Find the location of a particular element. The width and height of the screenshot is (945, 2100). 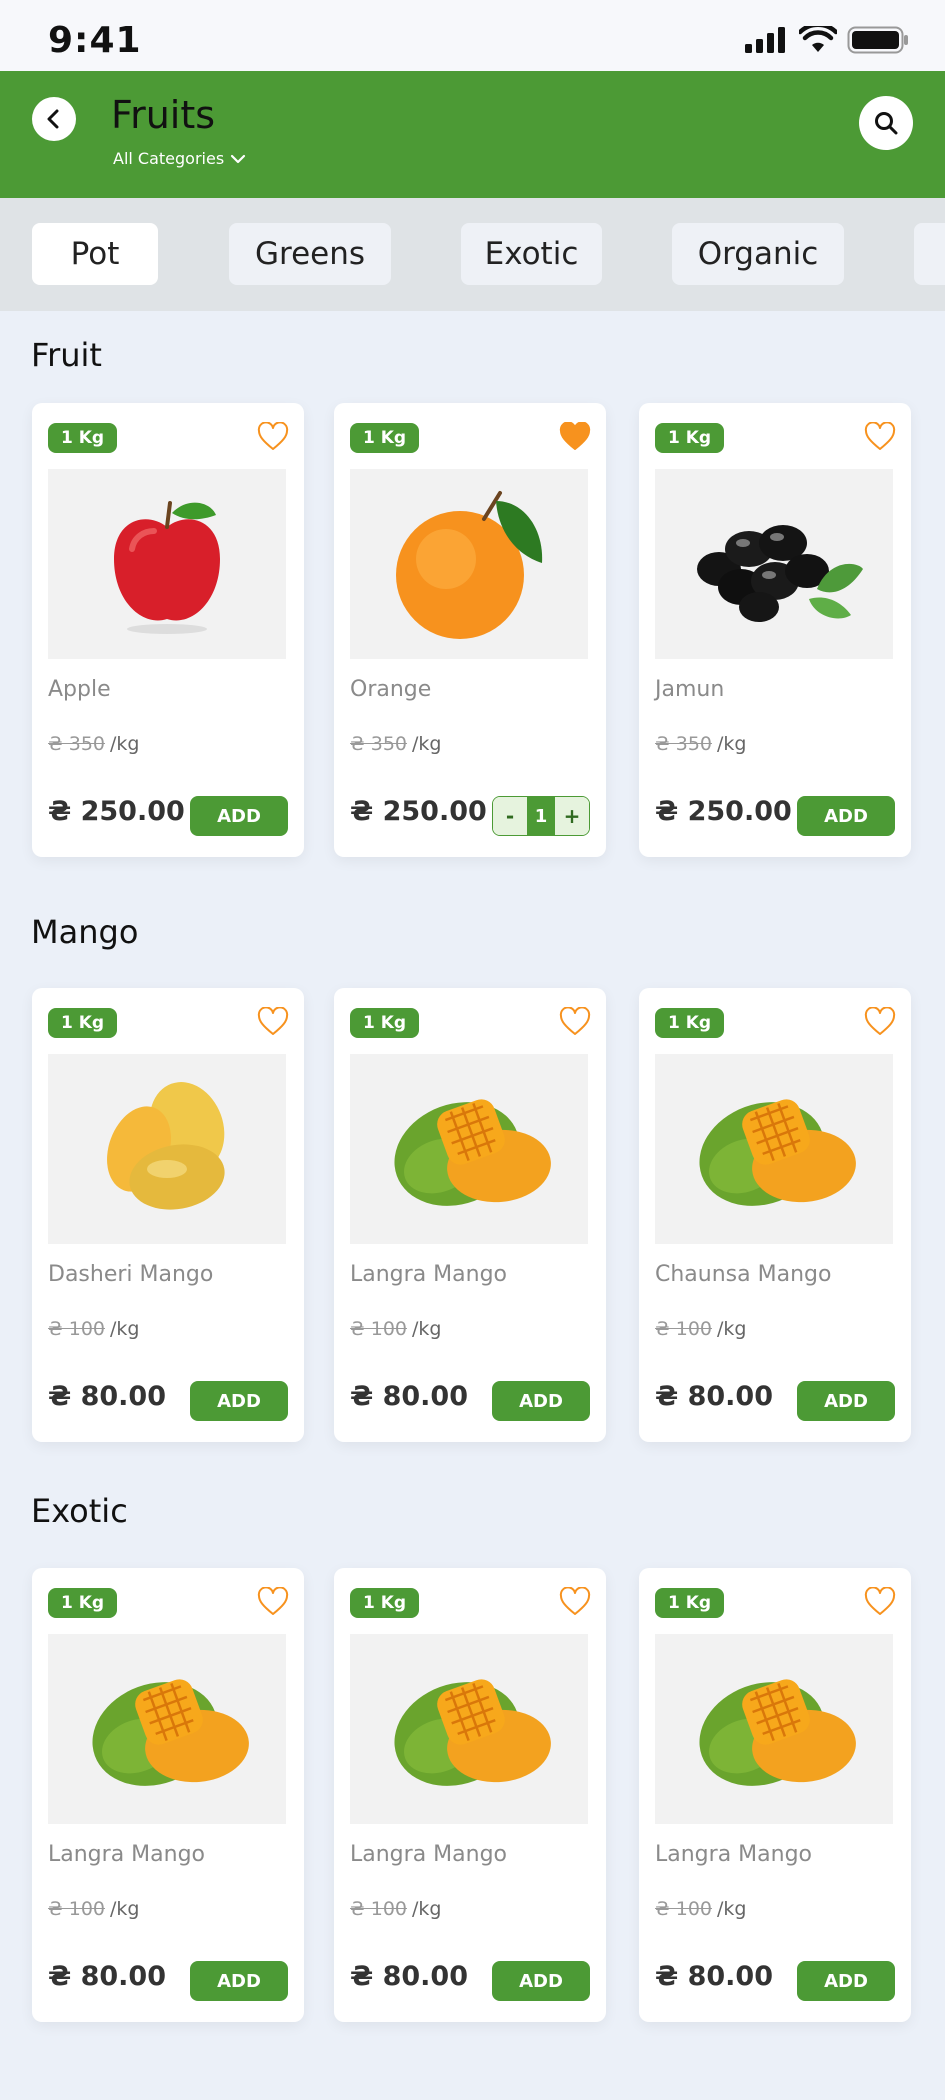

section-title-mango: Mango is located at coordinates (85, 932).